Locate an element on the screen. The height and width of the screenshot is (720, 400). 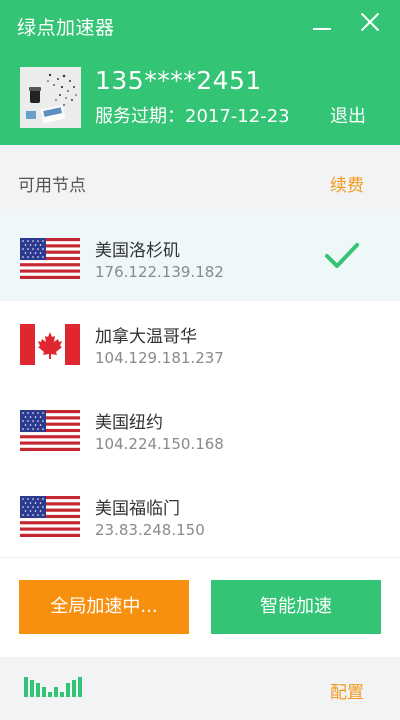
user-phone: 135****2451 is located at coordinates (178, 80).